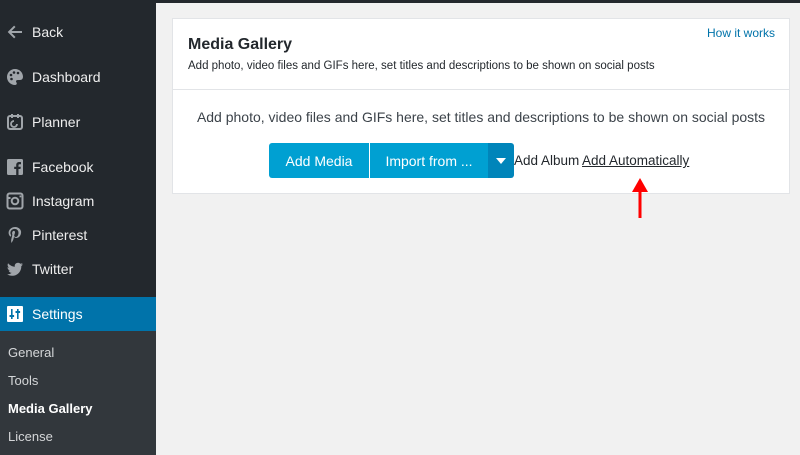 The height and width of the screenshot is (455, 800). Describe the element at coordinates (319, 160) in the screenshot. I see `add-media-button: Add Media` at that location.